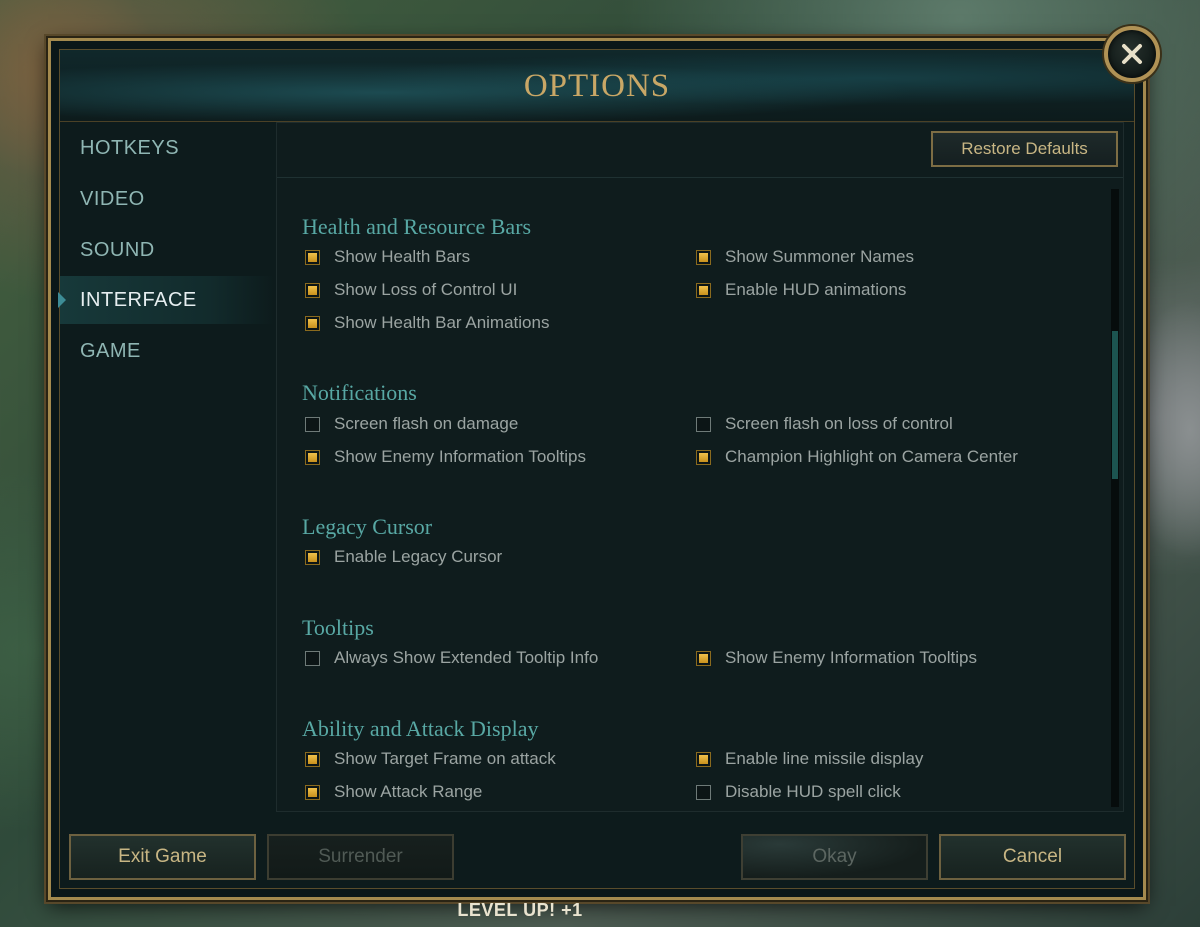 This screenshot has height=927, width=1200. I want to click on option-show-health-bars: Show Health Bars, so click(387, 257).